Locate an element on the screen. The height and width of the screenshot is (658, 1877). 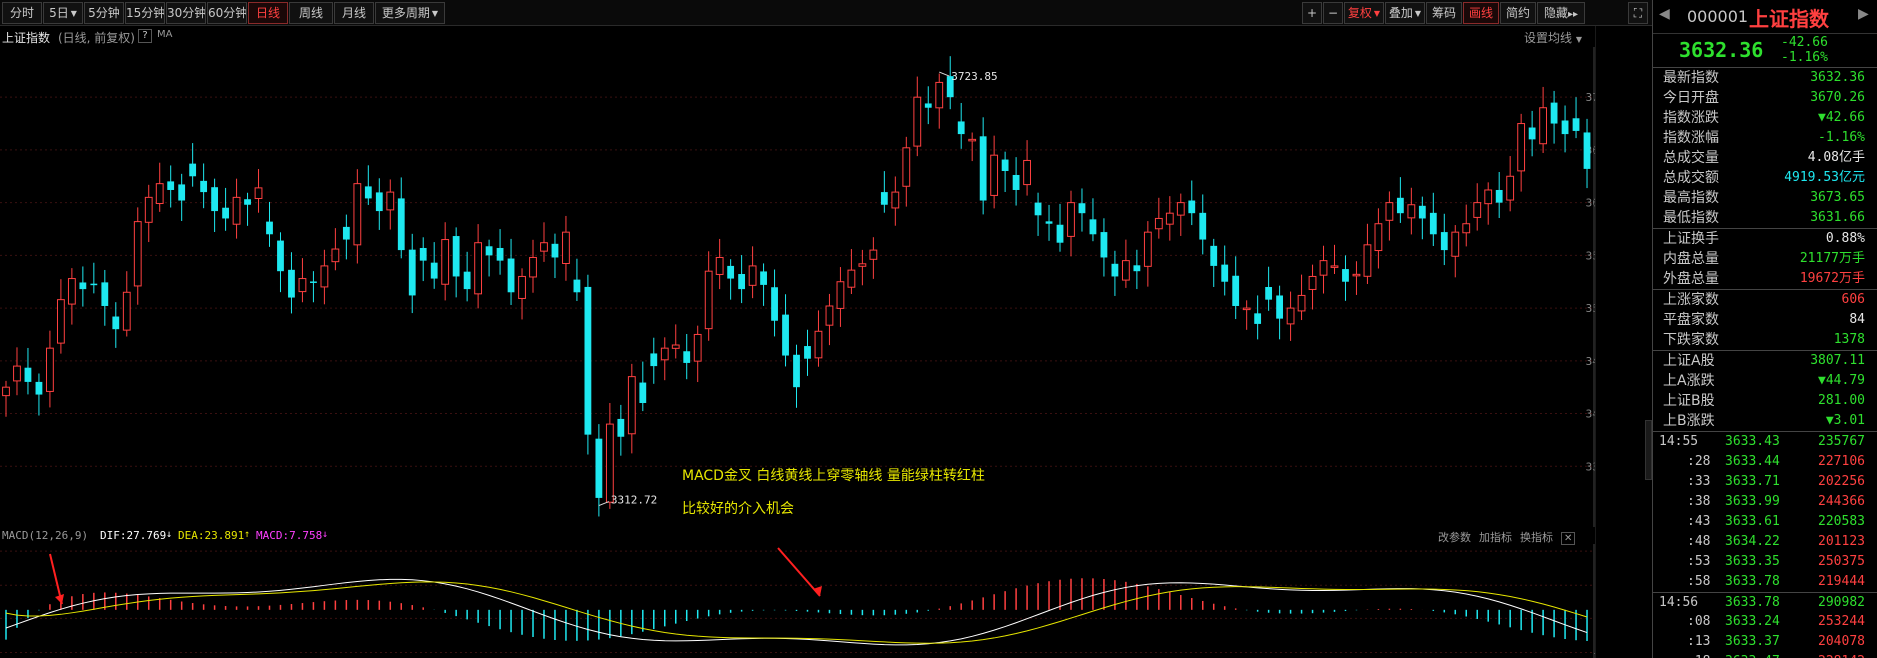
tool-button-3: 叠加 ▼ is located at coordinates (1405, 13).